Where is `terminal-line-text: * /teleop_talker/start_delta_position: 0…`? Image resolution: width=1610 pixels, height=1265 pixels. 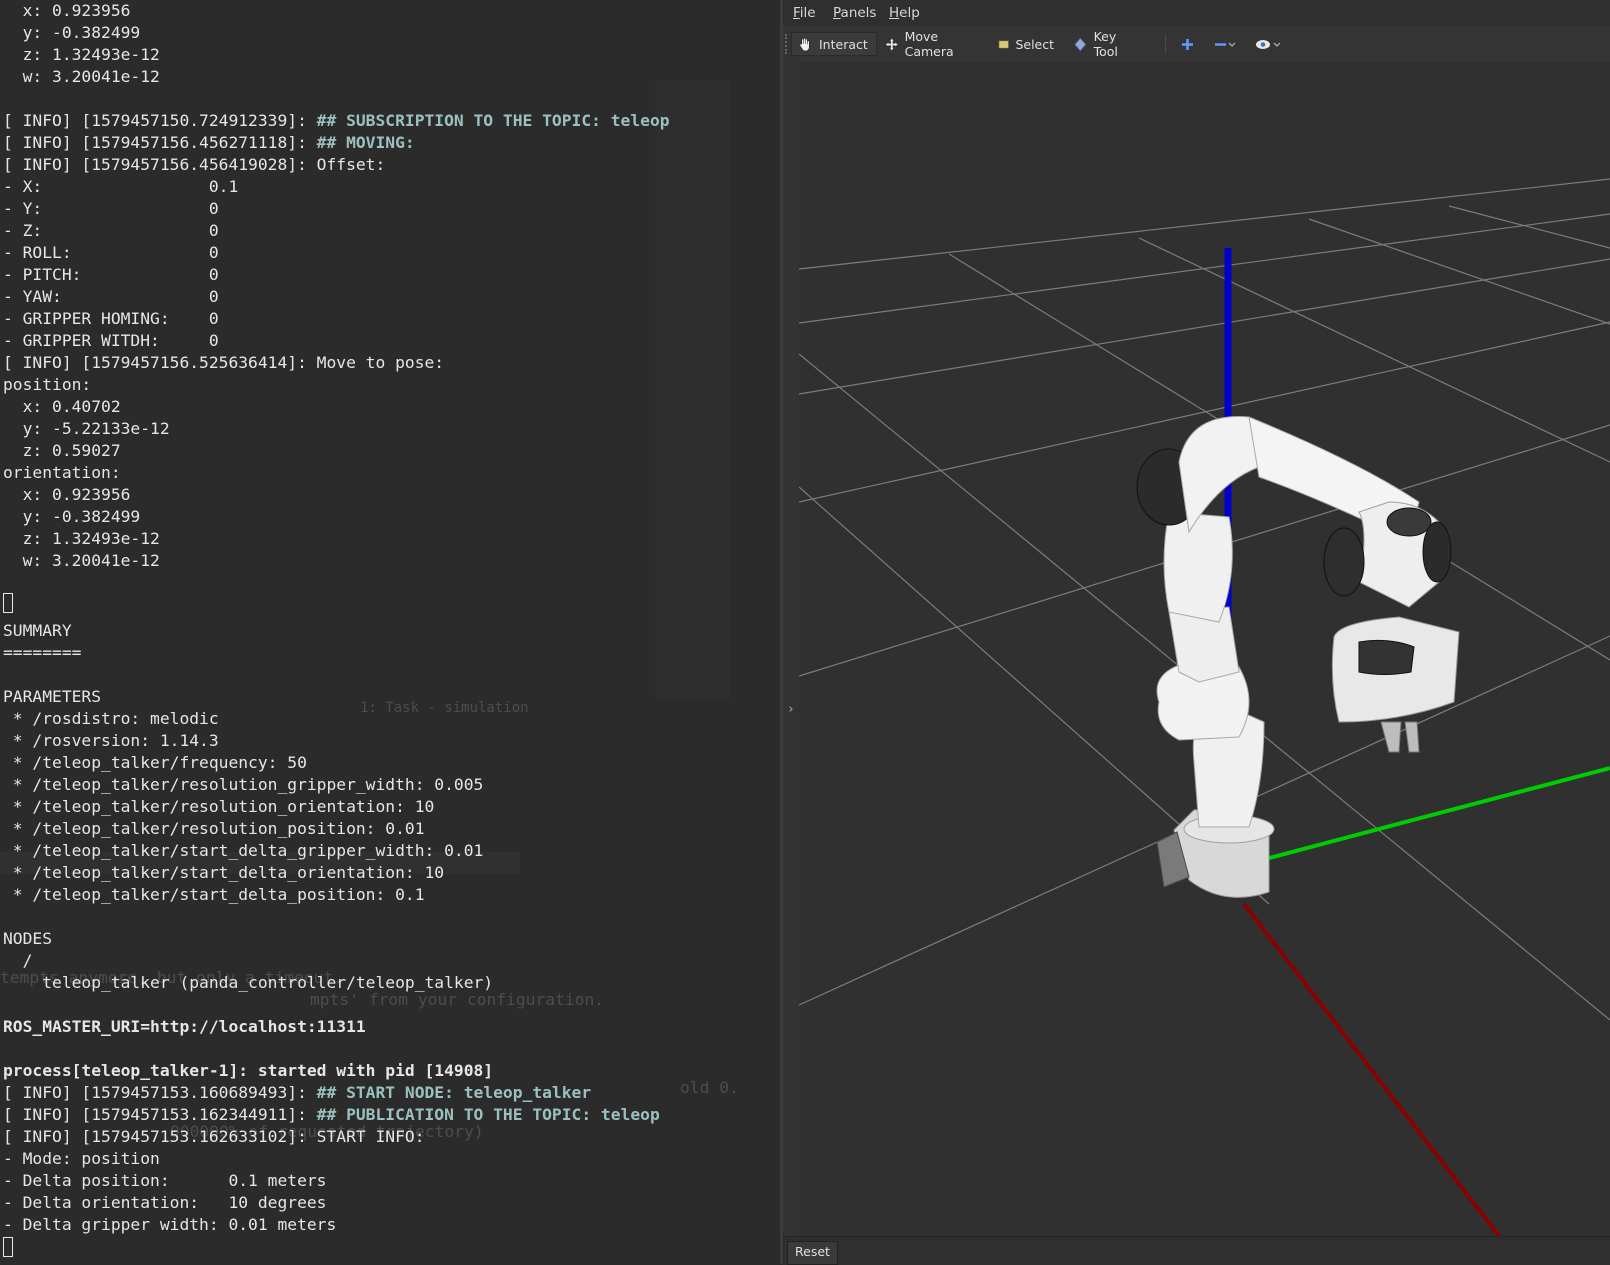
terminal-line-text: * /teleop_talker/start_delta_position: 0… is located at coordinates (214, 894).